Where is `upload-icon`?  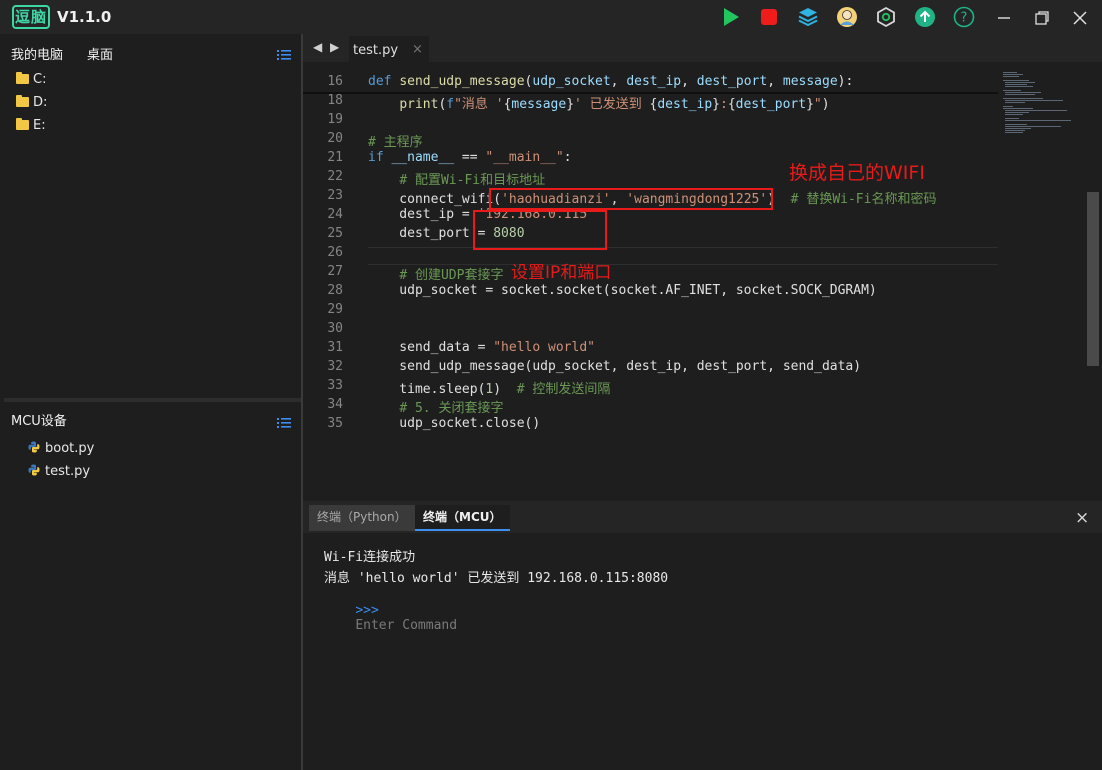 upload-icon is located at coordinates (925, 17).